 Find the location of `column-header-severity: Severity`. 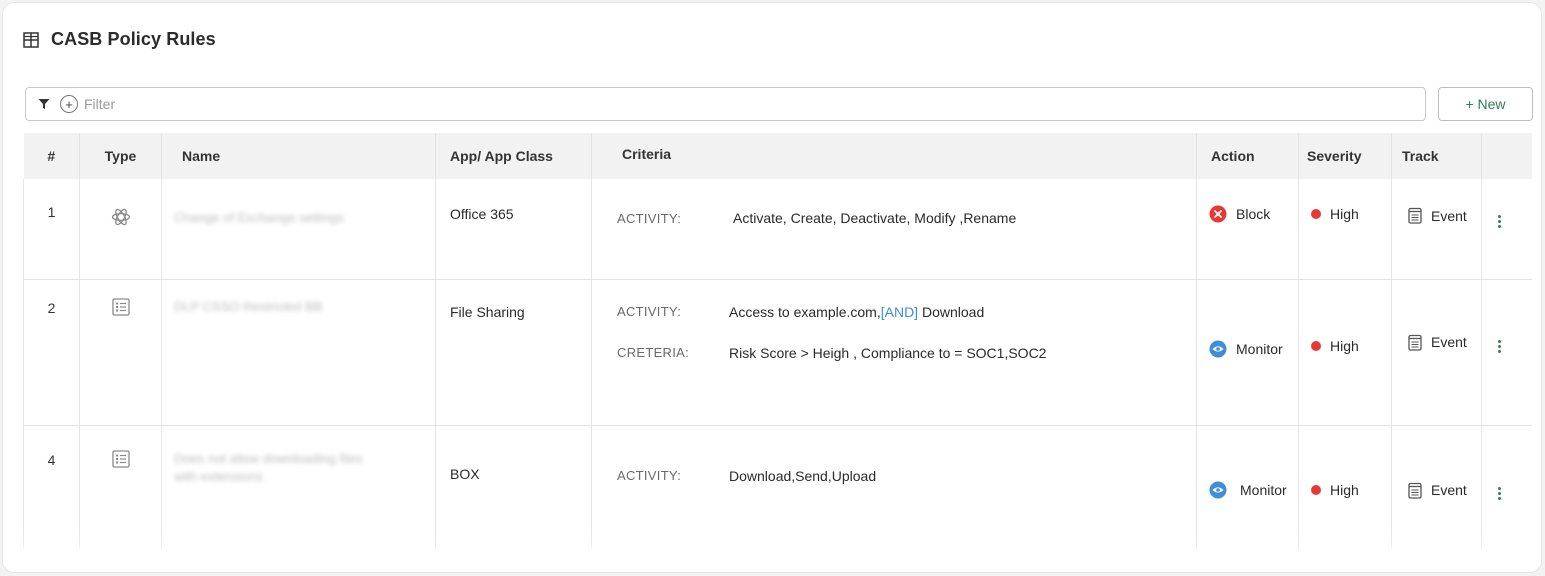

column-header-severity: Severity is located at coordinates (1345, 156).